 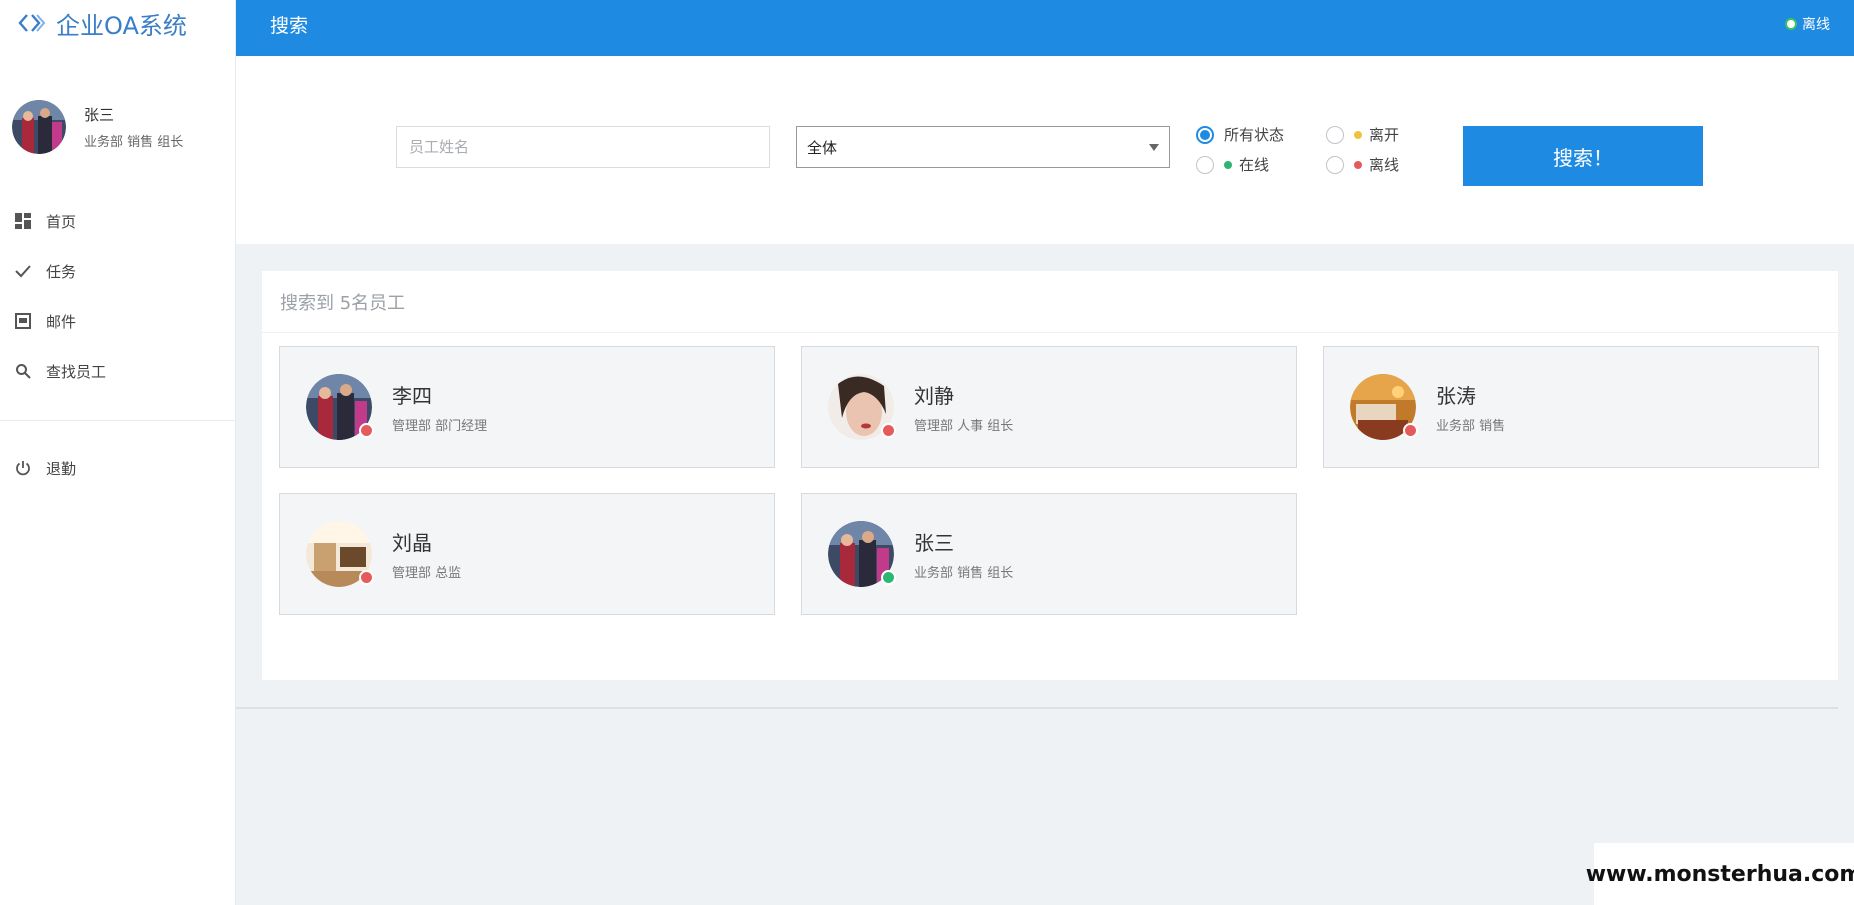 What do you see at coordinates (527, 554) in the screenshot?
I see `employee-card: 刘晶 管理部 总监` at bounding box center [527, 554].